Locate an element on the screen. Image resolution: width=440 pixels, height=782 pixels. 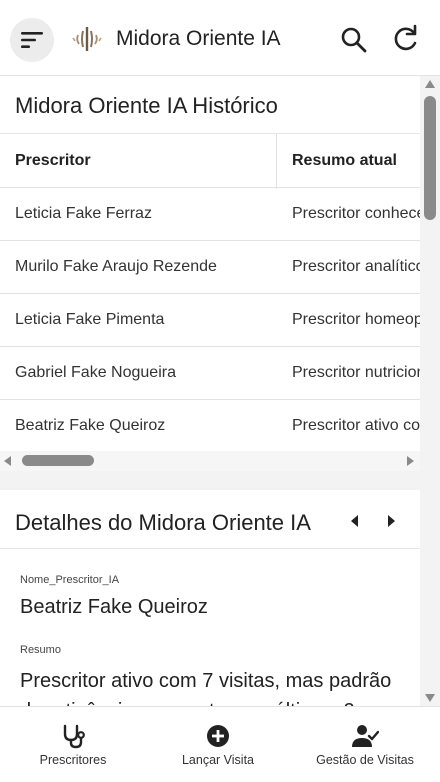
nav-gestao-de-visitas: Gestão de Visitas is located at coordinates (365, 744).